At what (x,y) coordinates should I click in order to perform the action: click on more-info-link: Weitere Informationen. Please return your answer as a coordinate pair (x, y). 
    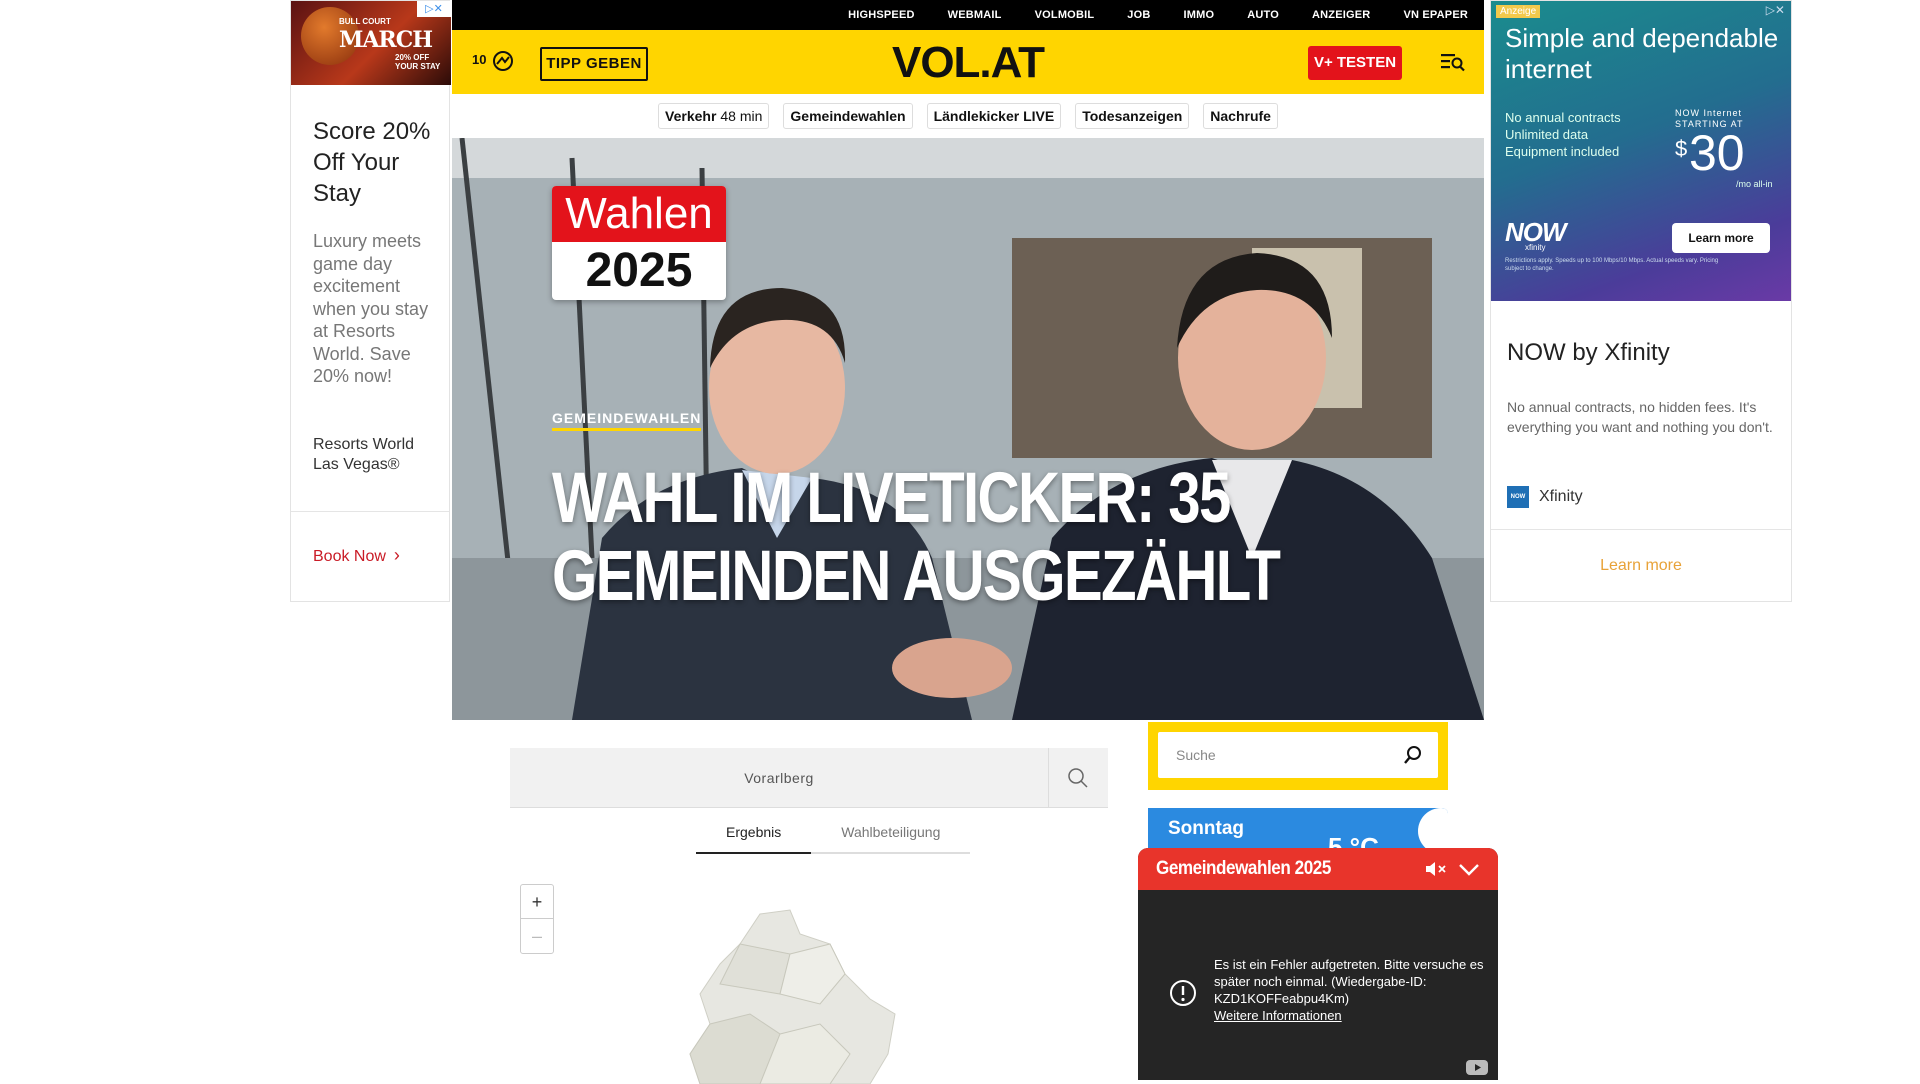
    Looking at the image, I should click on (1278, 1015).